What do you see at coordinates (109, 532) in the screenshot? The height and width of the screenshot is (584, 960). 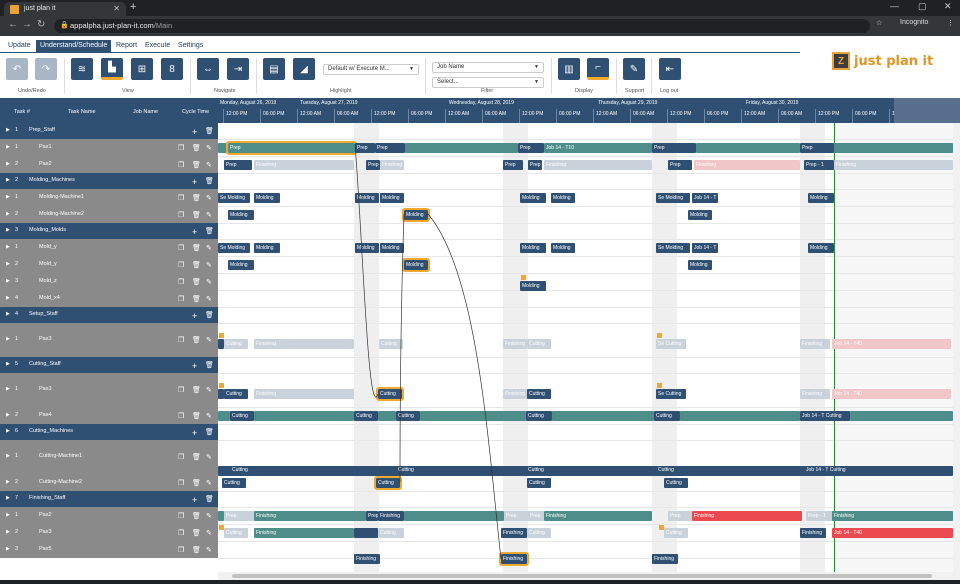 I see `resource-row: ▶ 2 Pax3 ❐ 🗑 ✎` at bounding box center [109, 532].